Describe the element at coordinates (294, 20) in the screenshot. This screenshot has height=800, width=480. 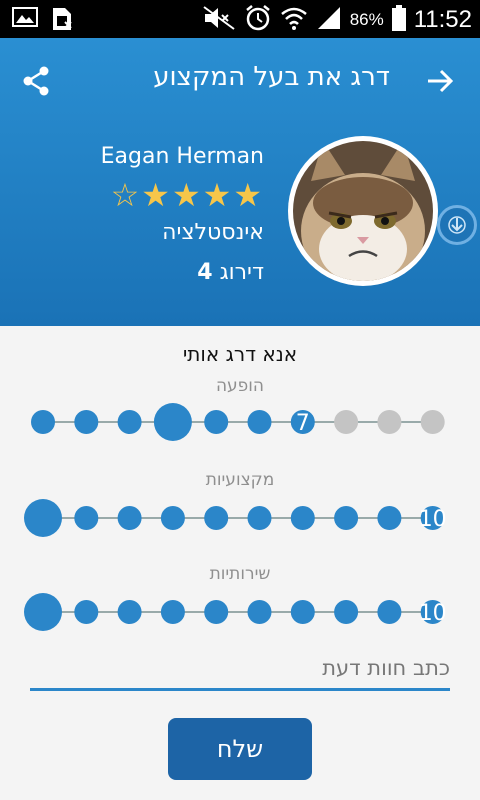
I see `wifi-icon` at that location.